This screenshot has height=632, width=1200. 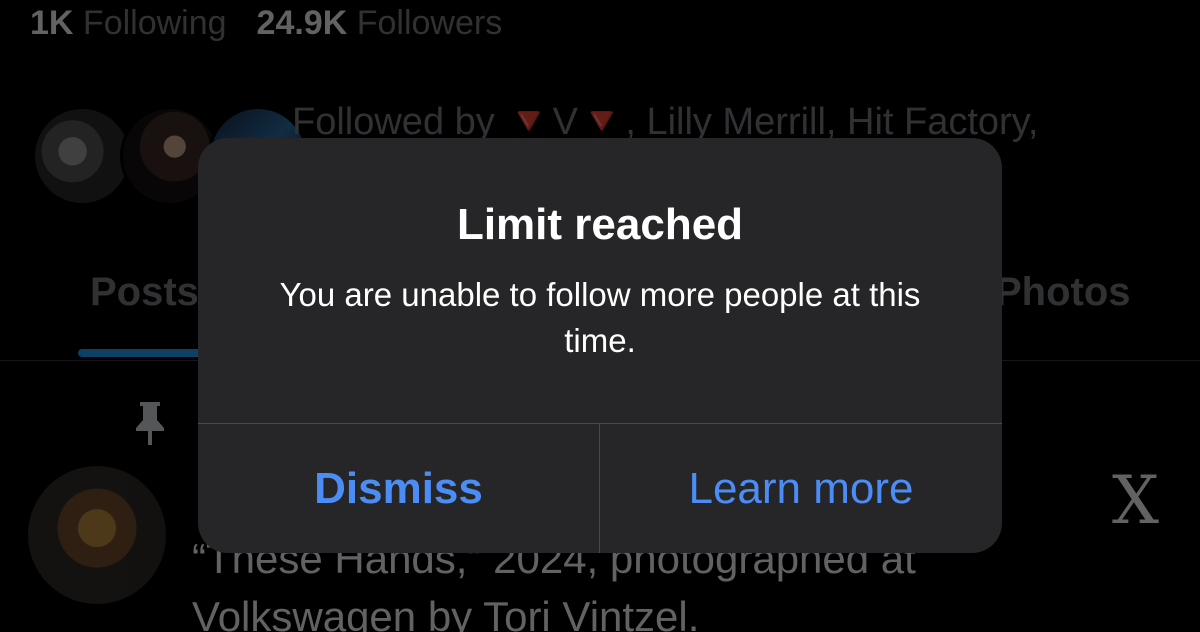 I want to click on followers-count: 24.9K, so click(x=302, y=23).